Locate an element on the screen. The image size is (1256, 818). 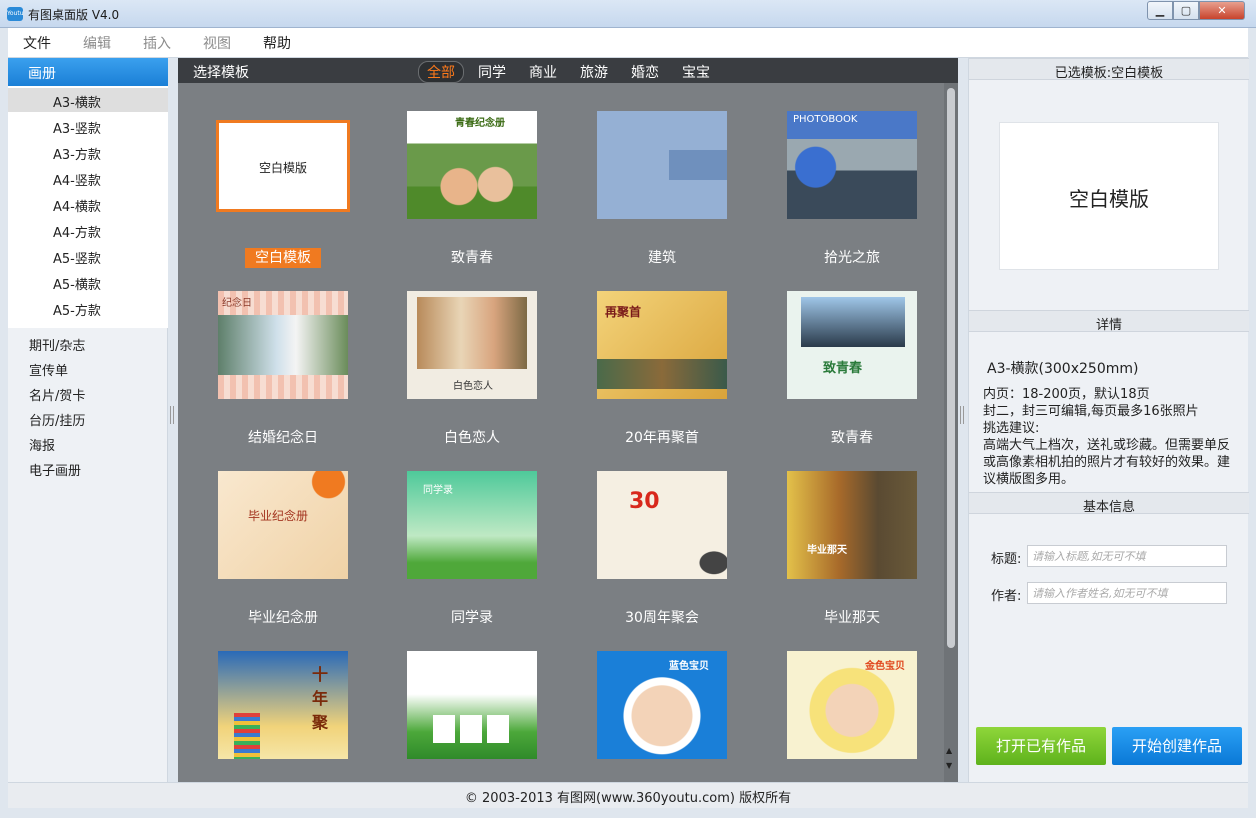
category-magazine: 期刊/杂志 is located at coordinates (57, 344).